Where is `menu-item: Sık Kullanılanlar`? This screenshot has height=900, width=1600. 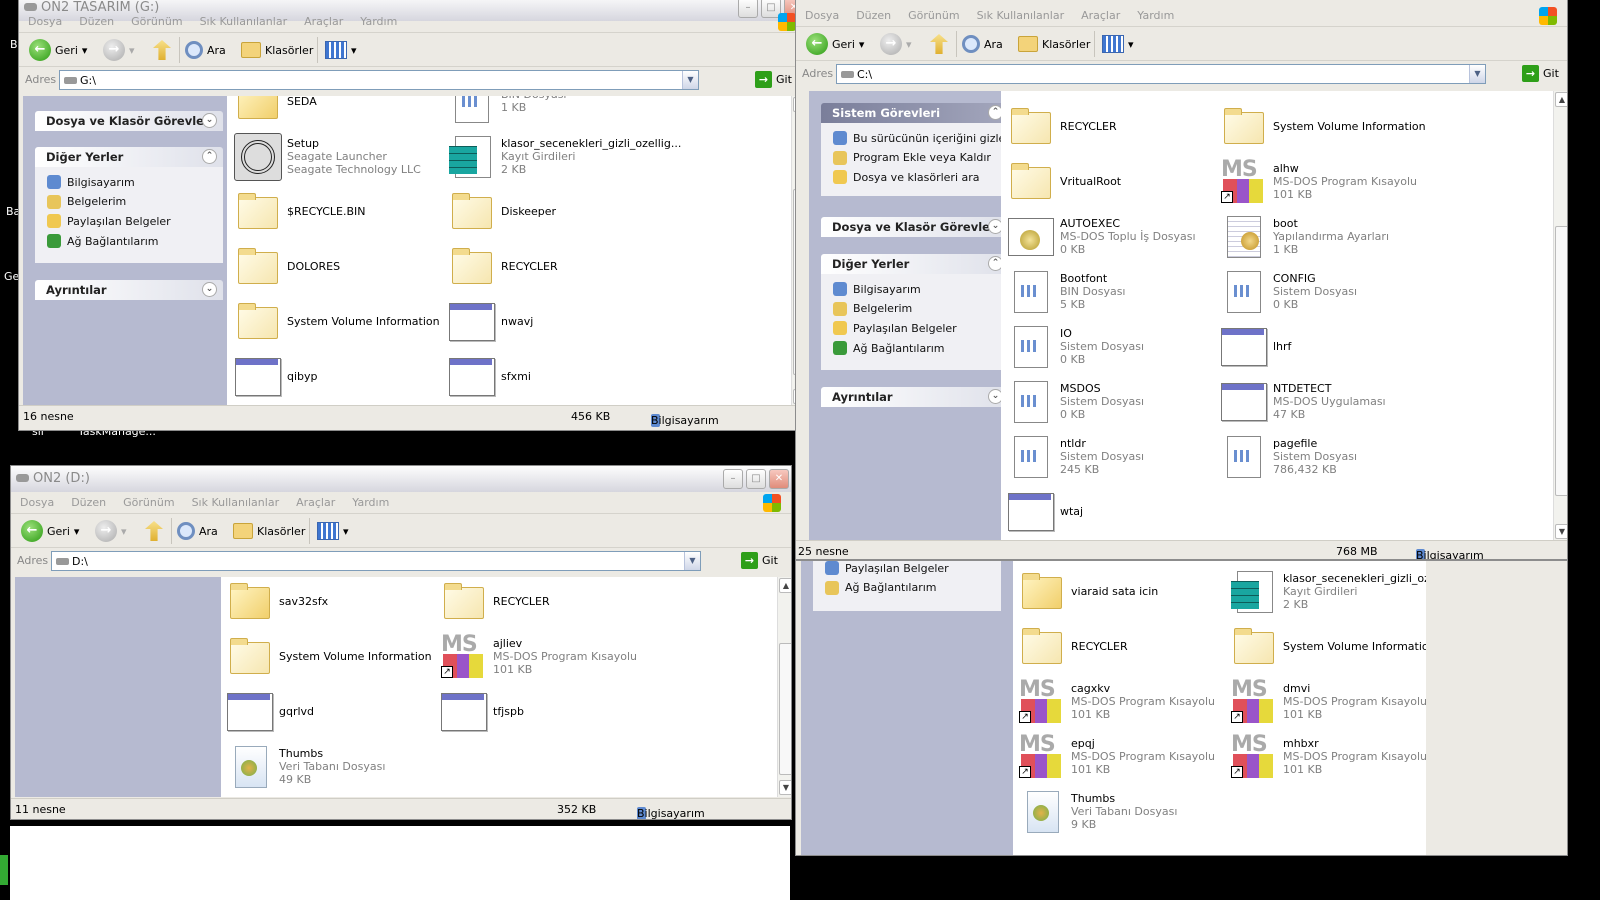 menu-item: Sık Kullanılanlar is located at coordinates (243, 19).